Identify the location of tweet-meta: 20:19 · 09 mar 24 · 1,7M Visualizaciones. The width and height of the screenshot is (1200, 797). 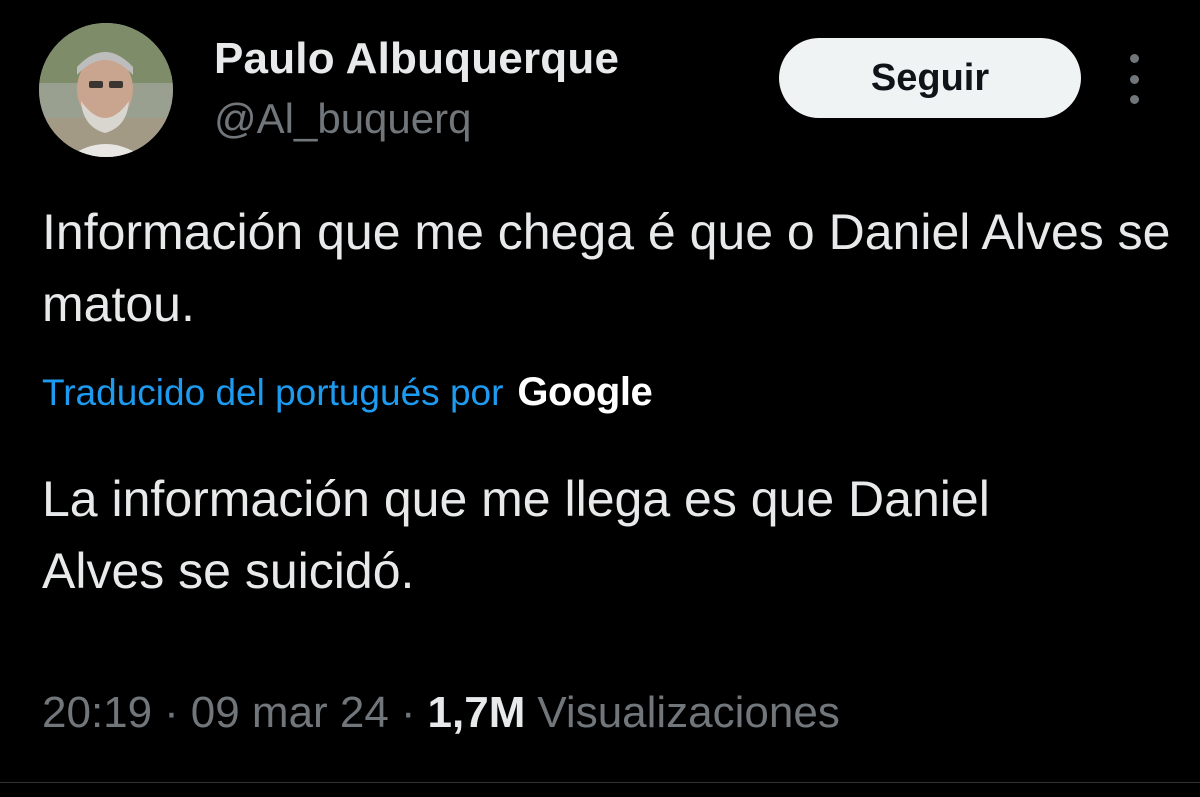
(441, 713).